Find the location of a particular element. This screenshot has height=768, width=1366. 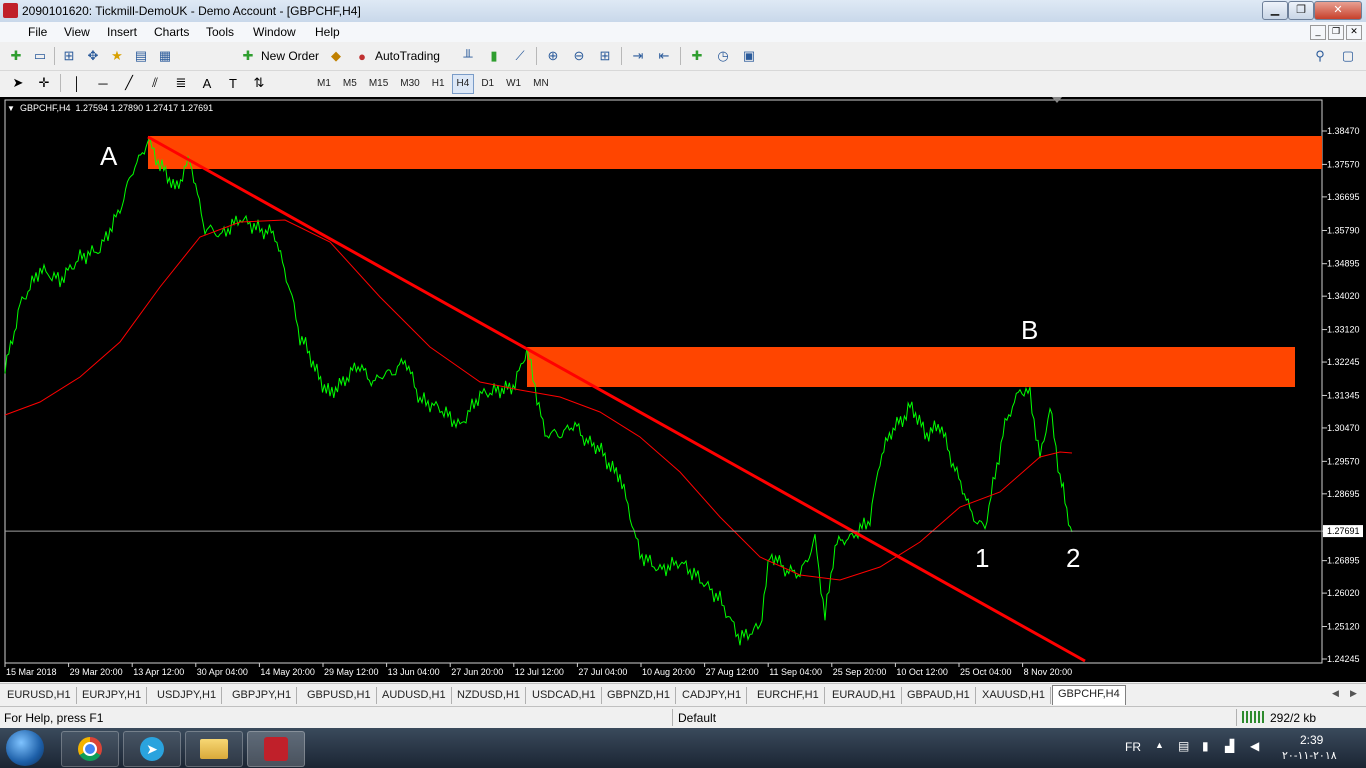

show-hidden-icons-icon: ▲ is located at coordinates (1159, 745).